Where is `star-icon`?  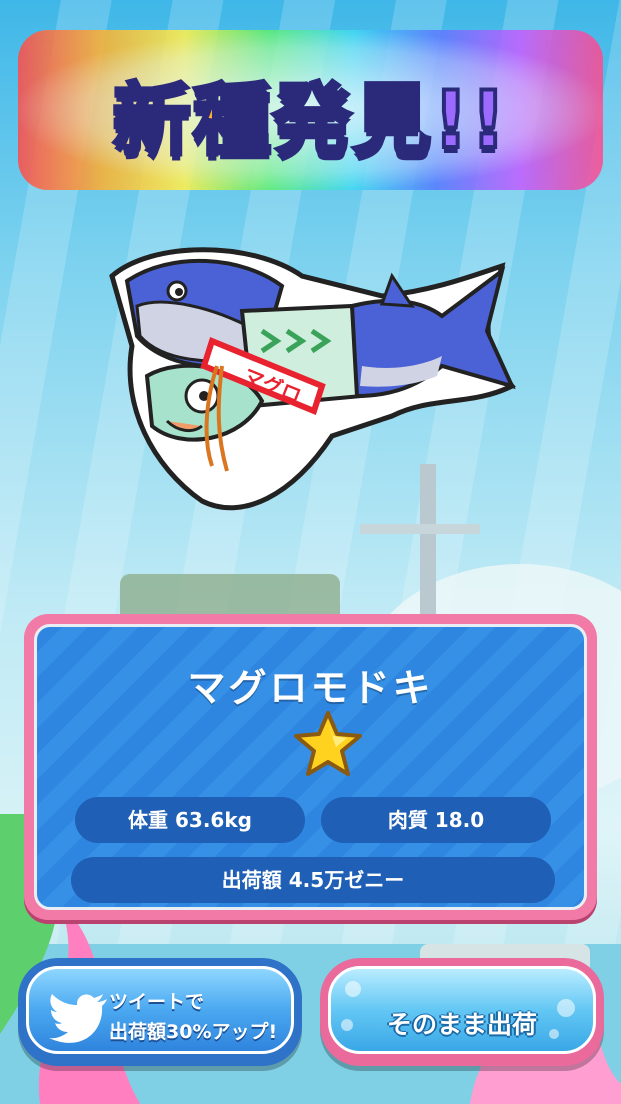 star-icon is located at coordinates (328, 743).